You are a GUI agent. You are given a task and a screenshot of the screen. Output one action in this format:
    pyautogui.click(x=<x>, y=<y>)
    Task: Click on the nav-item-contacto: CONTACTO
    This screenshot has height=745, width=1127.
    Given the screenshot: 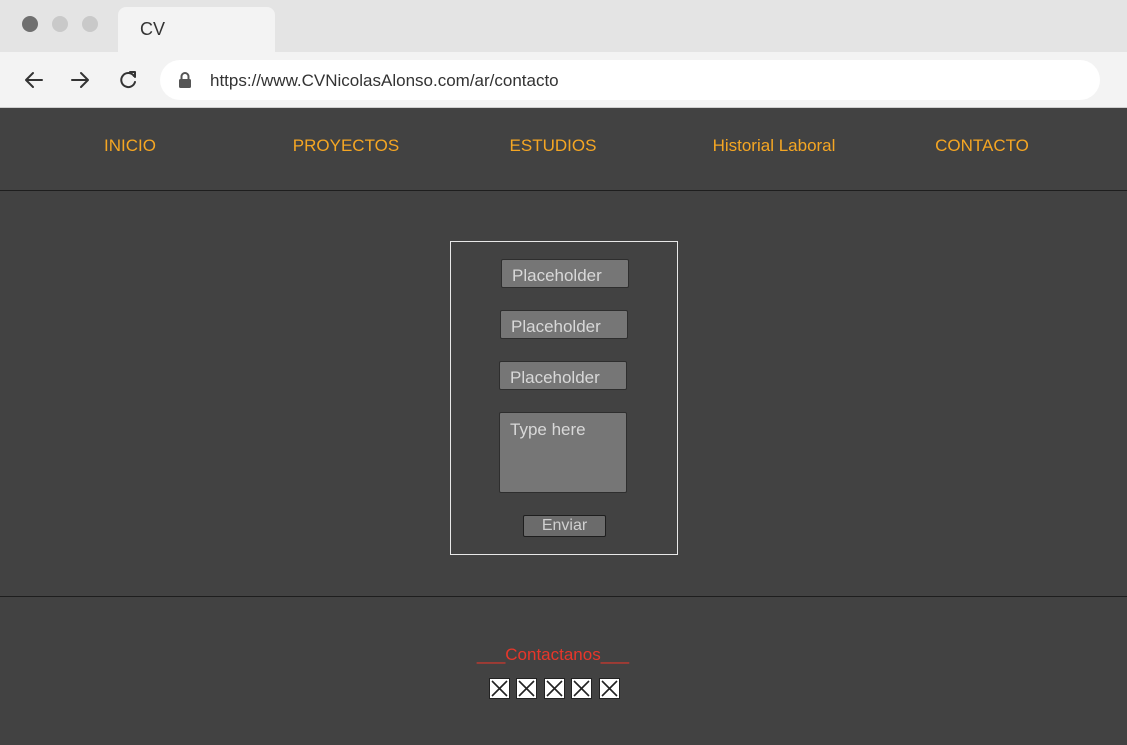 What is the action you would take?
    pyautogui.click(x=982, y=146)
    